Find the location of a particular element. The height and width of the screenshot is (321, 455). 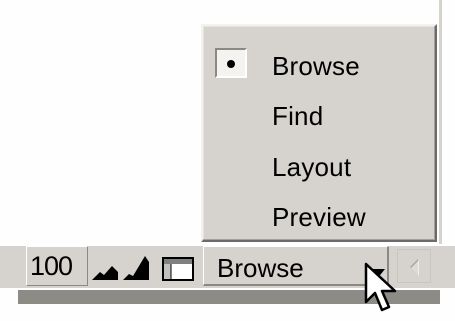

menu-item-layout: Layout is located at coordinates (319, 167).